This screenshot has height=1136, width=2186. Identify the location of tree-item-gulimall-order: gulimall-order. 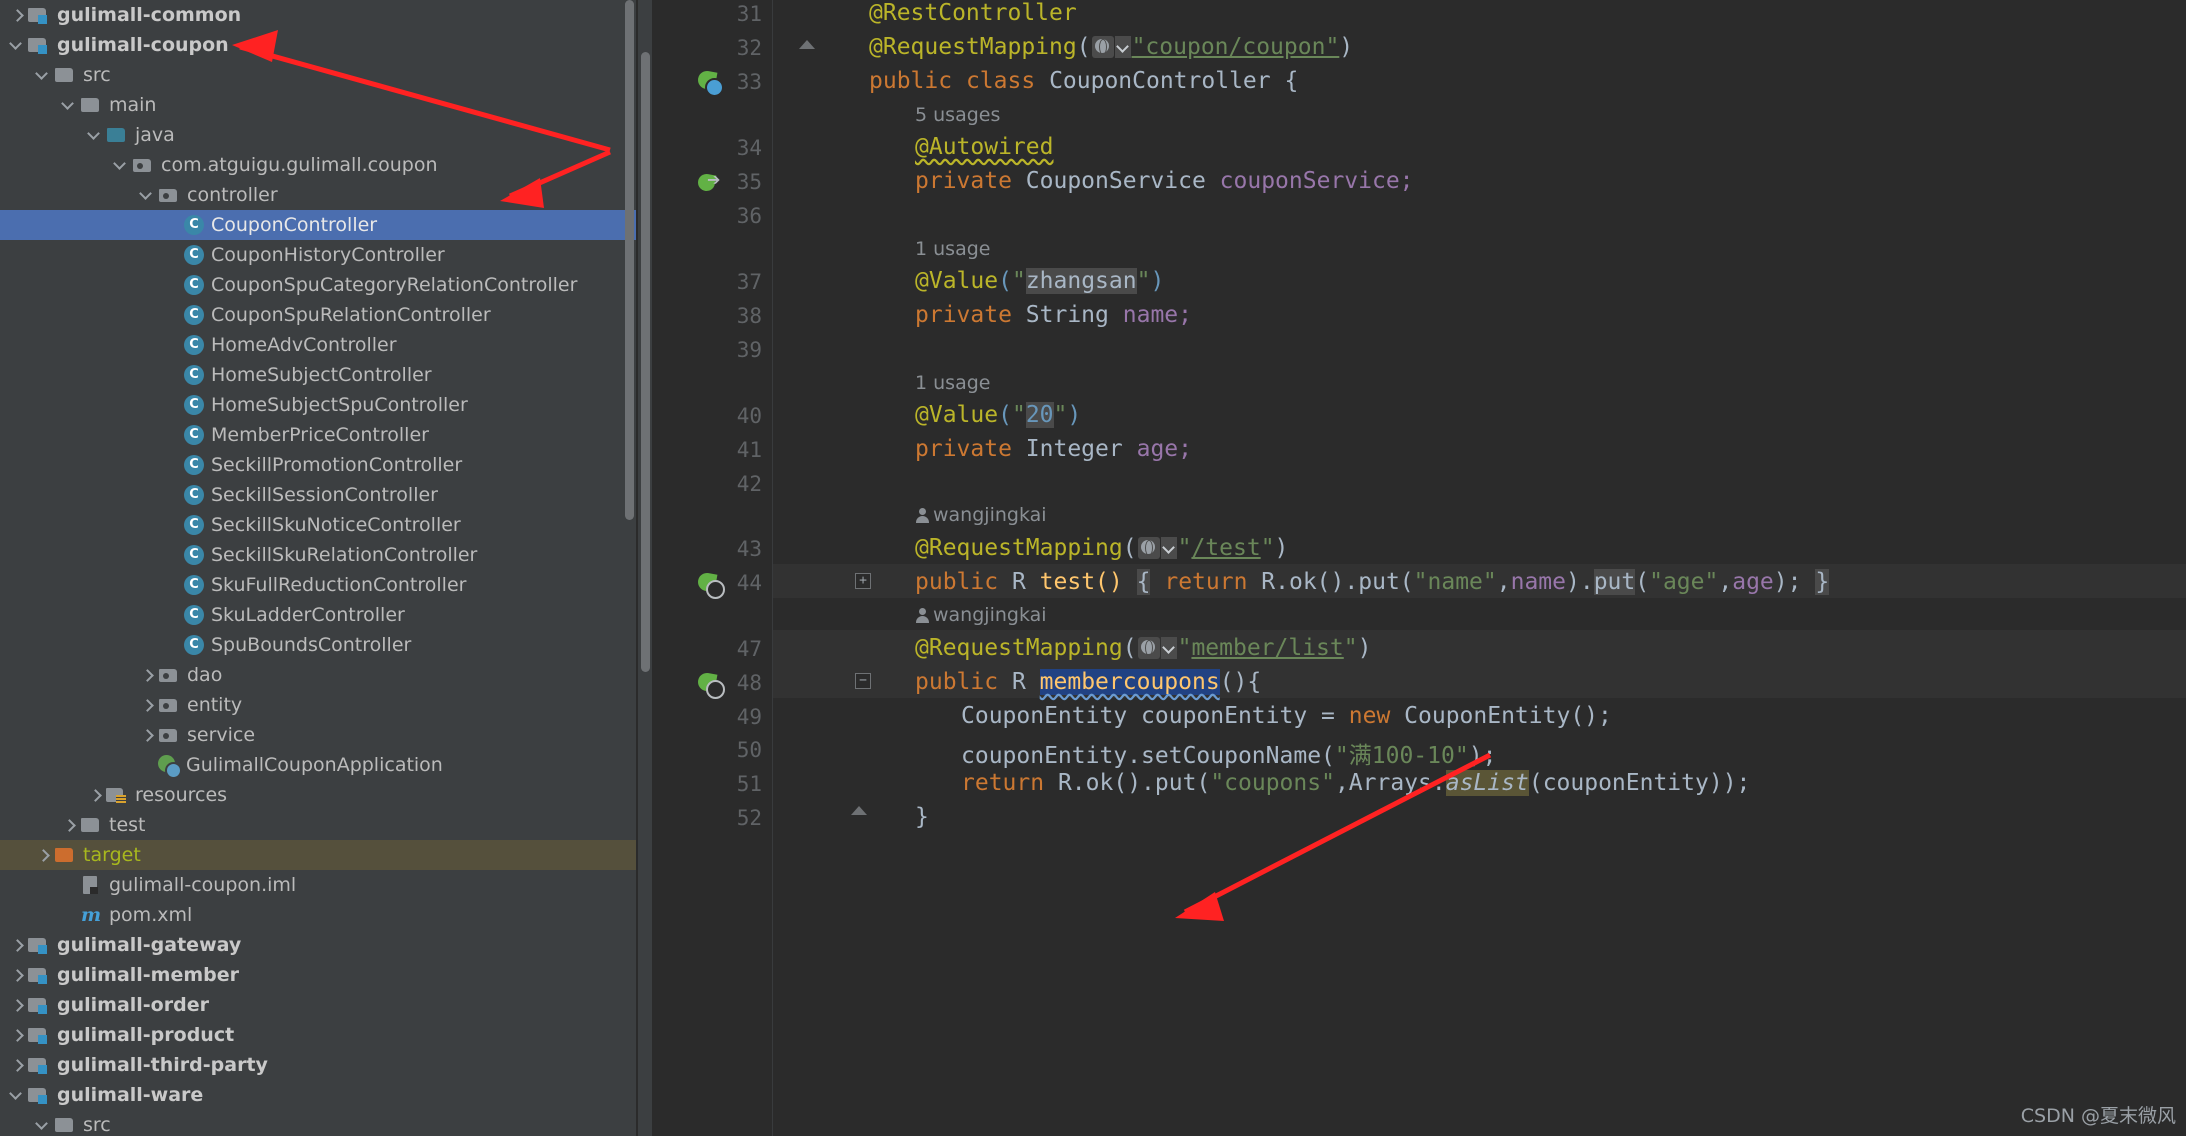
(319, 1005).